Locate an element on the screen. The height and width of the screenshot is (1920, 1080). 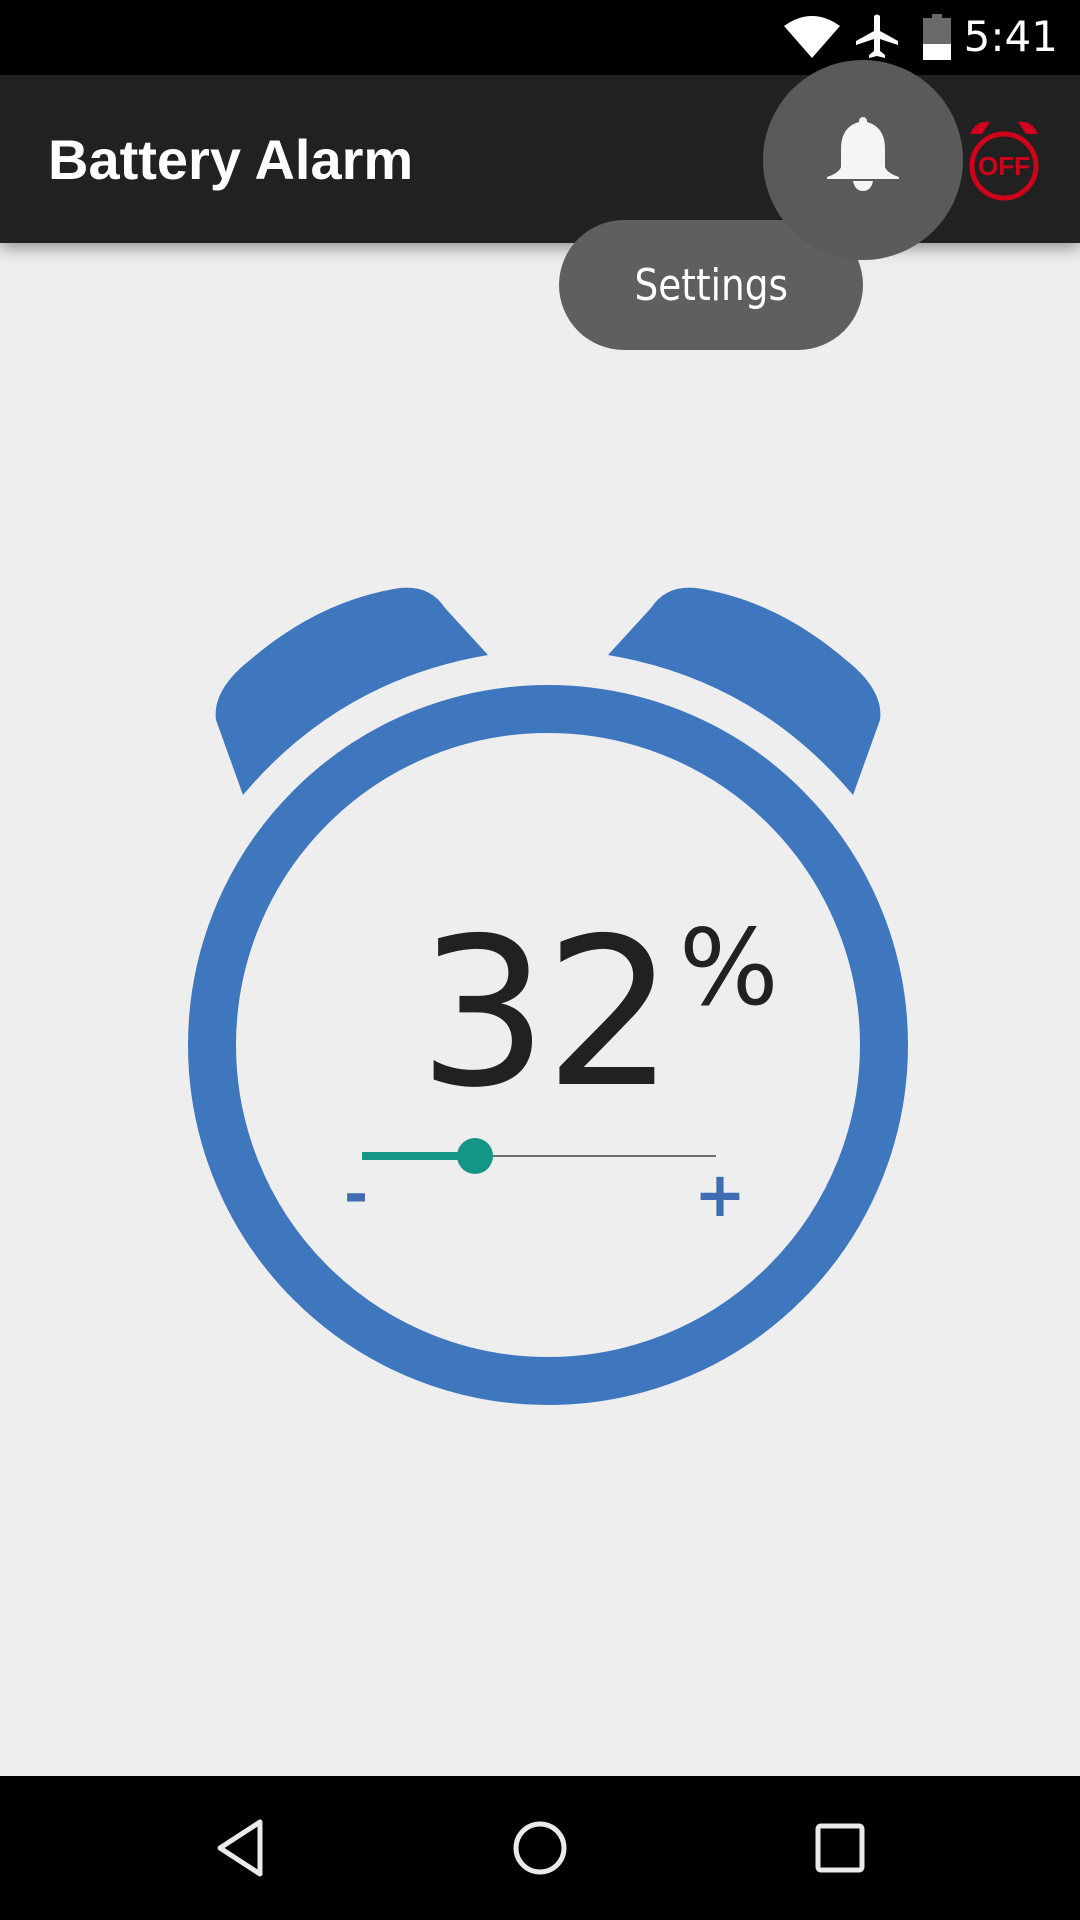
alarm-toggle-button: OFF is located at coordinates (1004, 162).